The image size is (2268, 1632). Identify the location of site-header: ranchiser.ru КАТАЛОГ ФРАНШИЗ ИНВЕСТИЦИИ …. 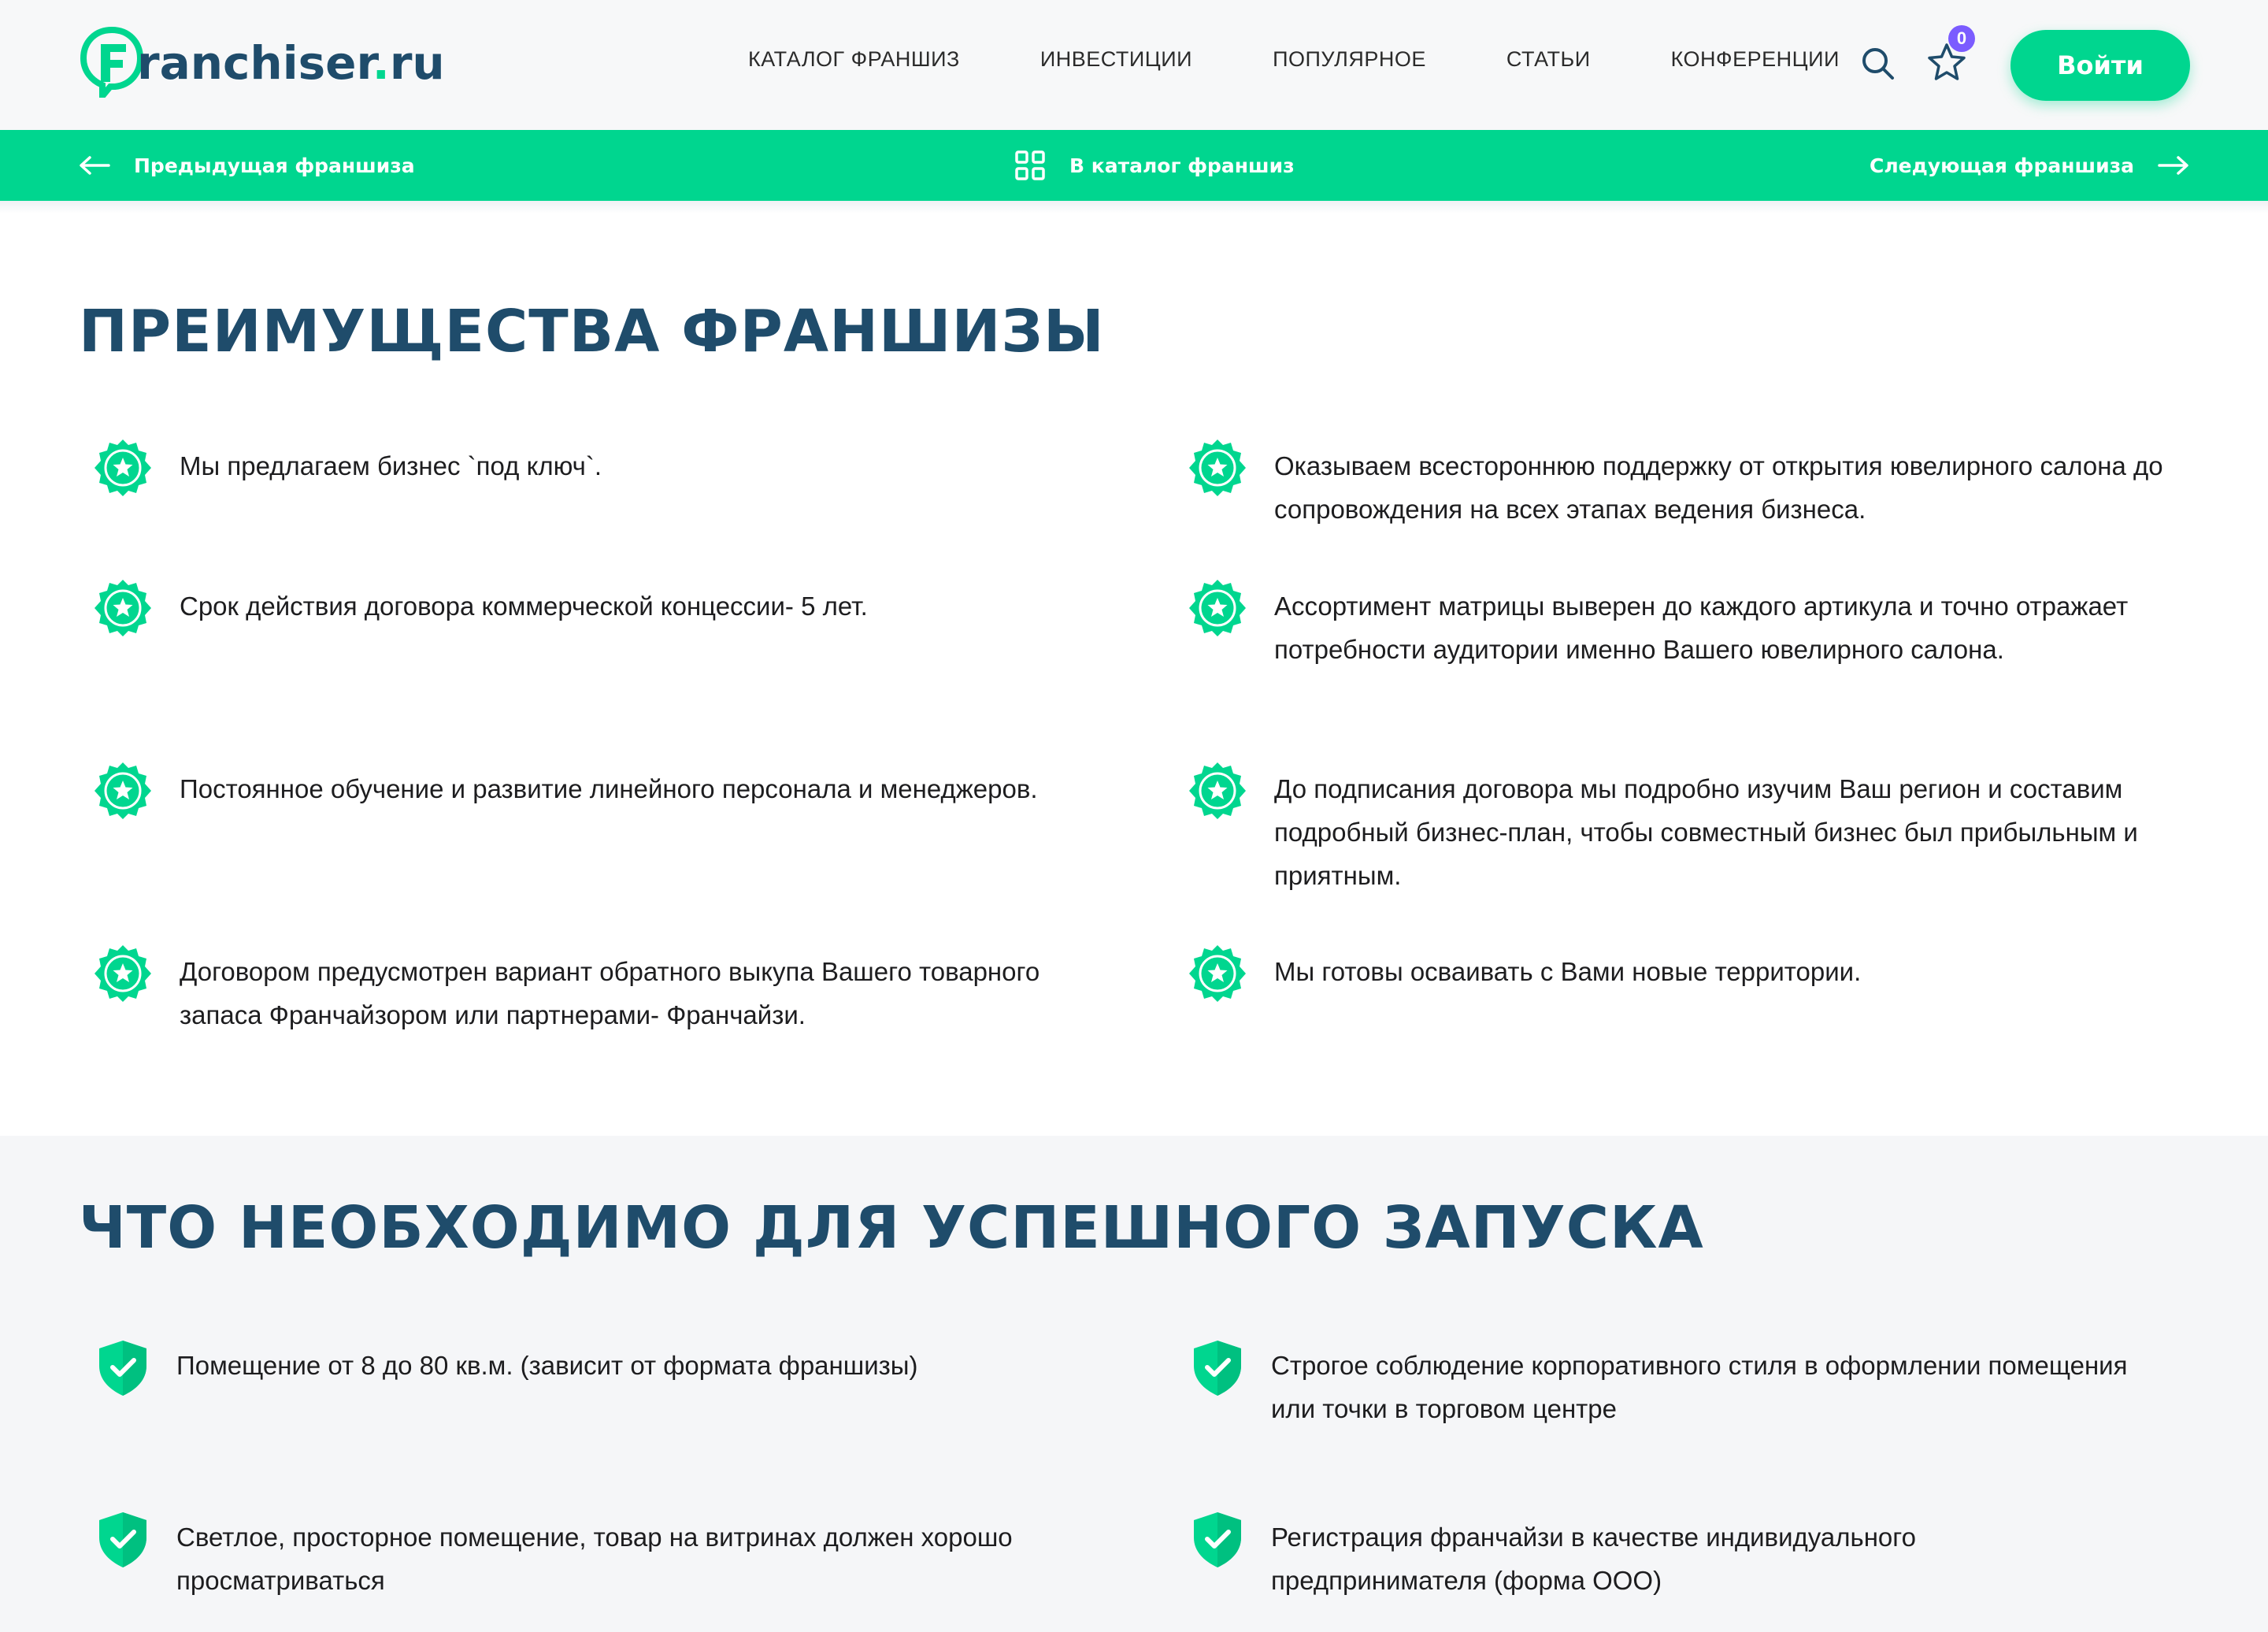
(1134, 65).